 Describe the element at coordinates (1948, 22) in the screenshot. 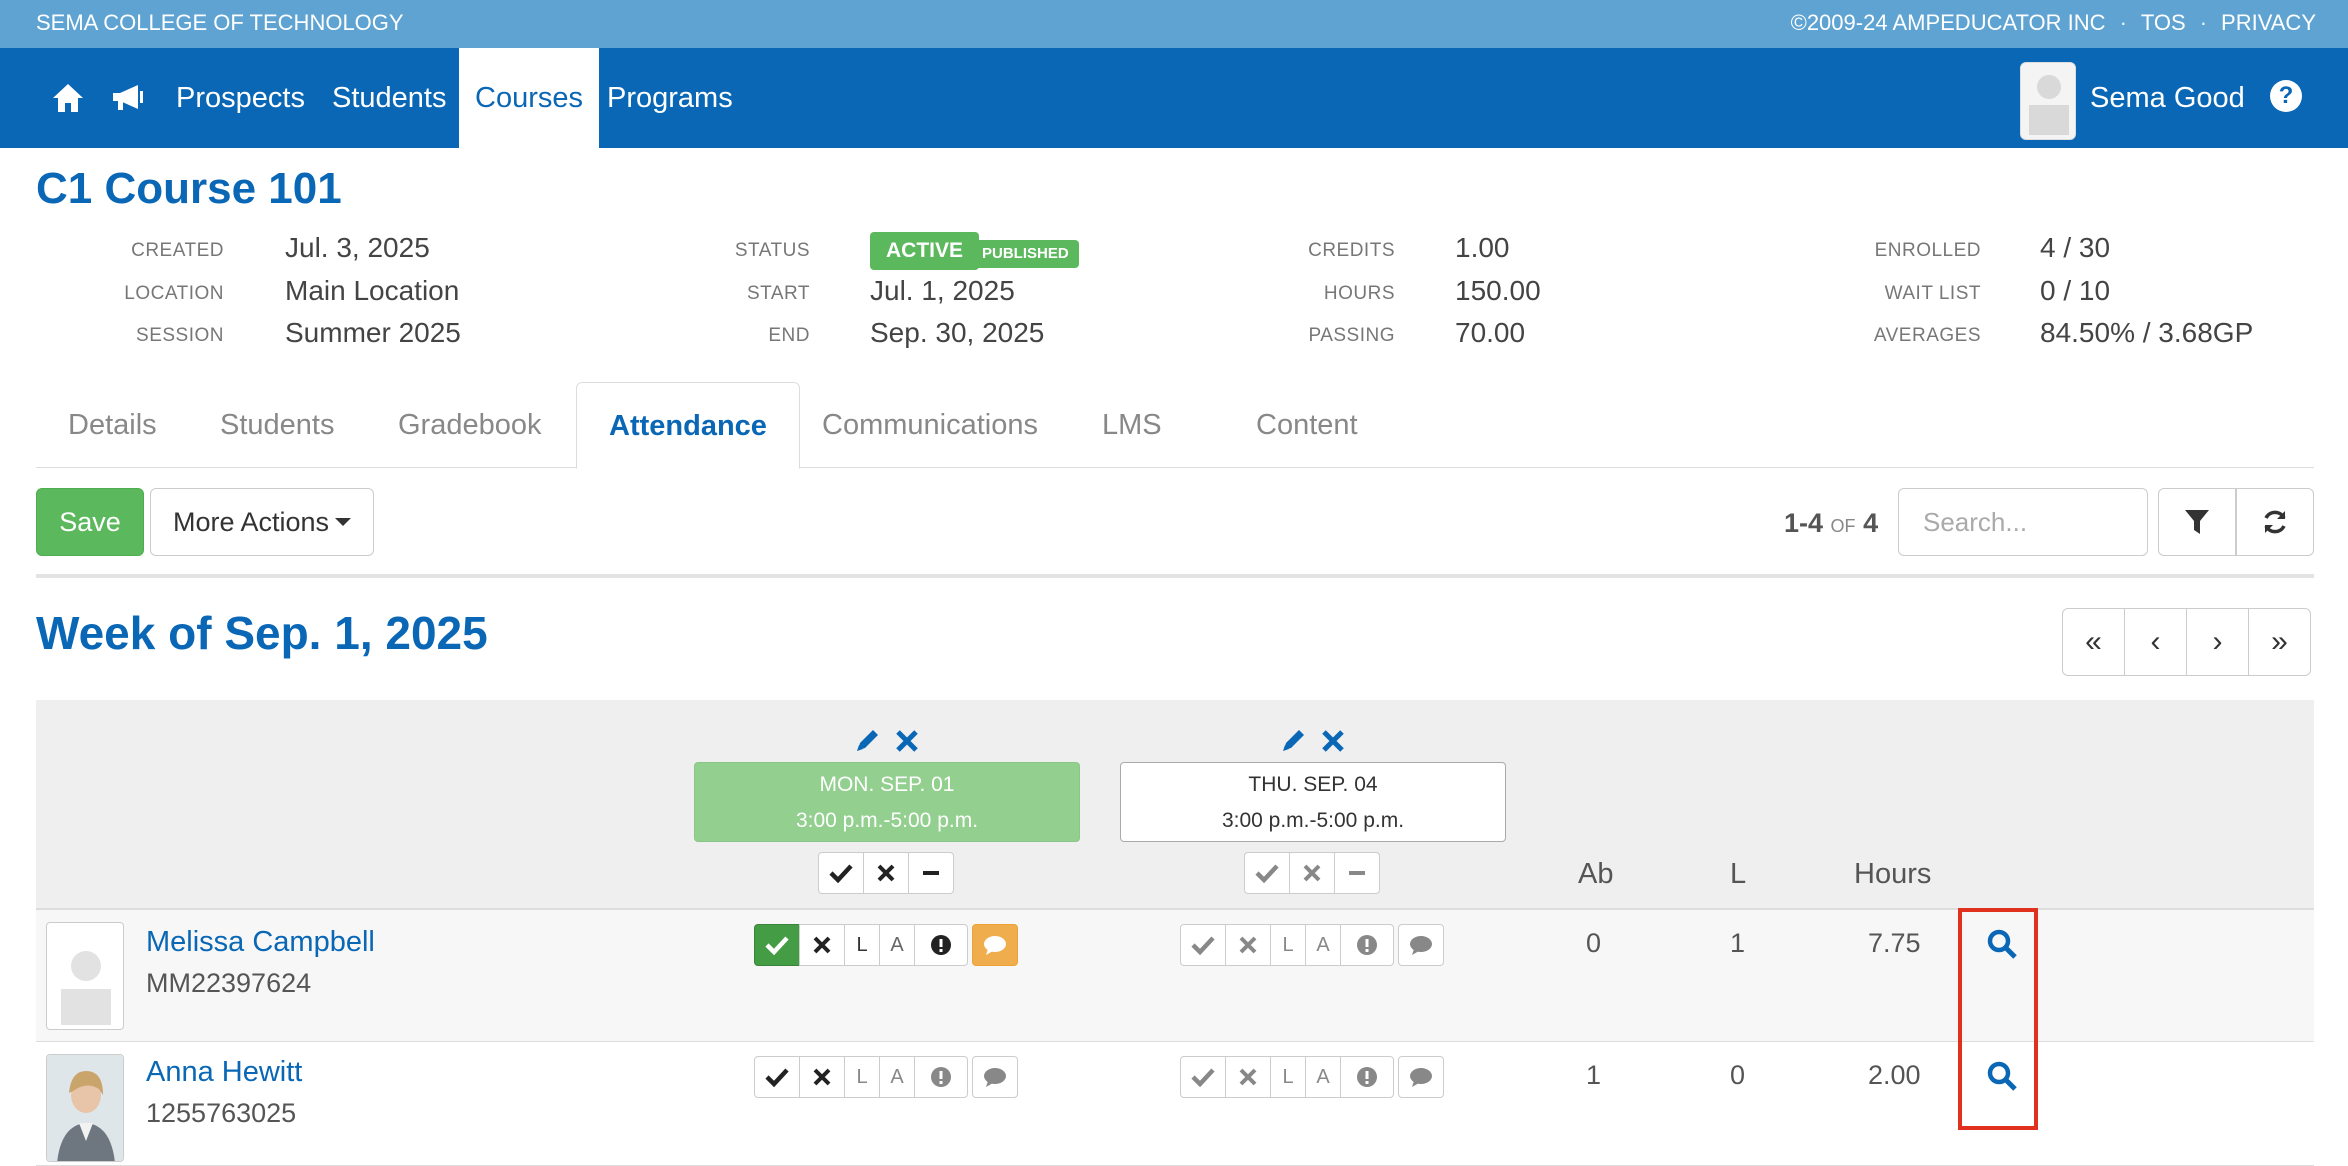

I see `copyright-text: ©2009-24 AMPEDUCATOR INC` at that location.